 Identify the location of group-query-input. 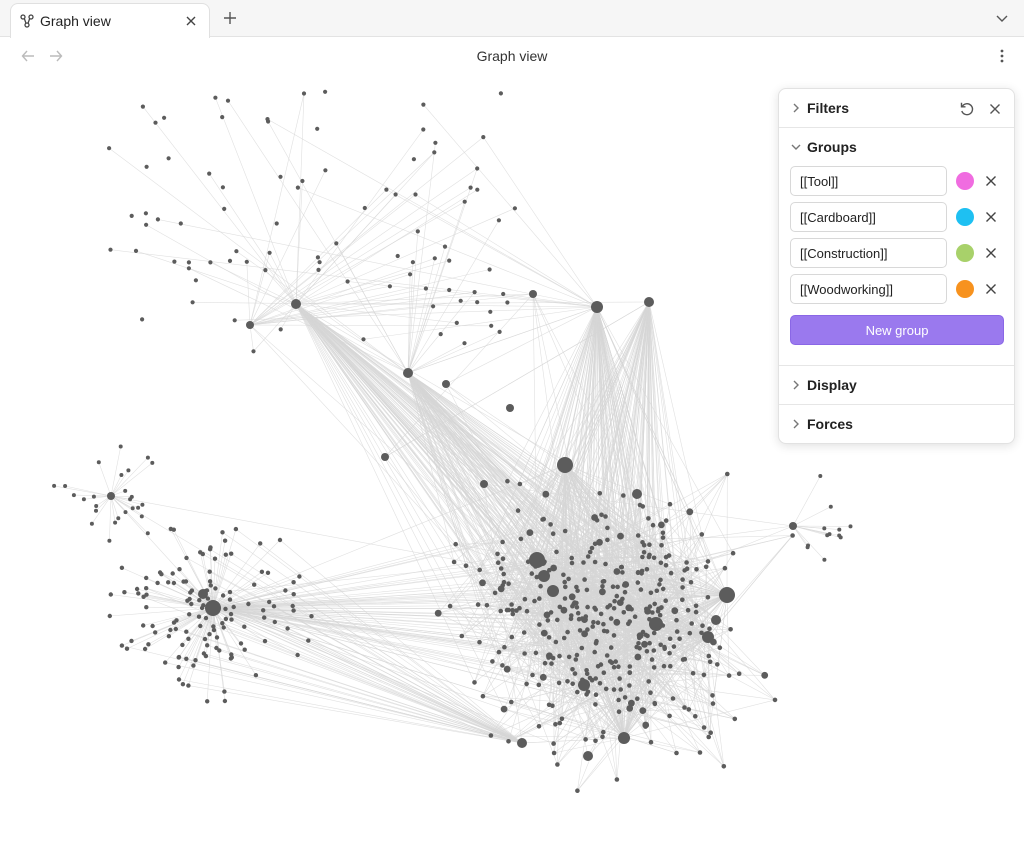
(868, 253).